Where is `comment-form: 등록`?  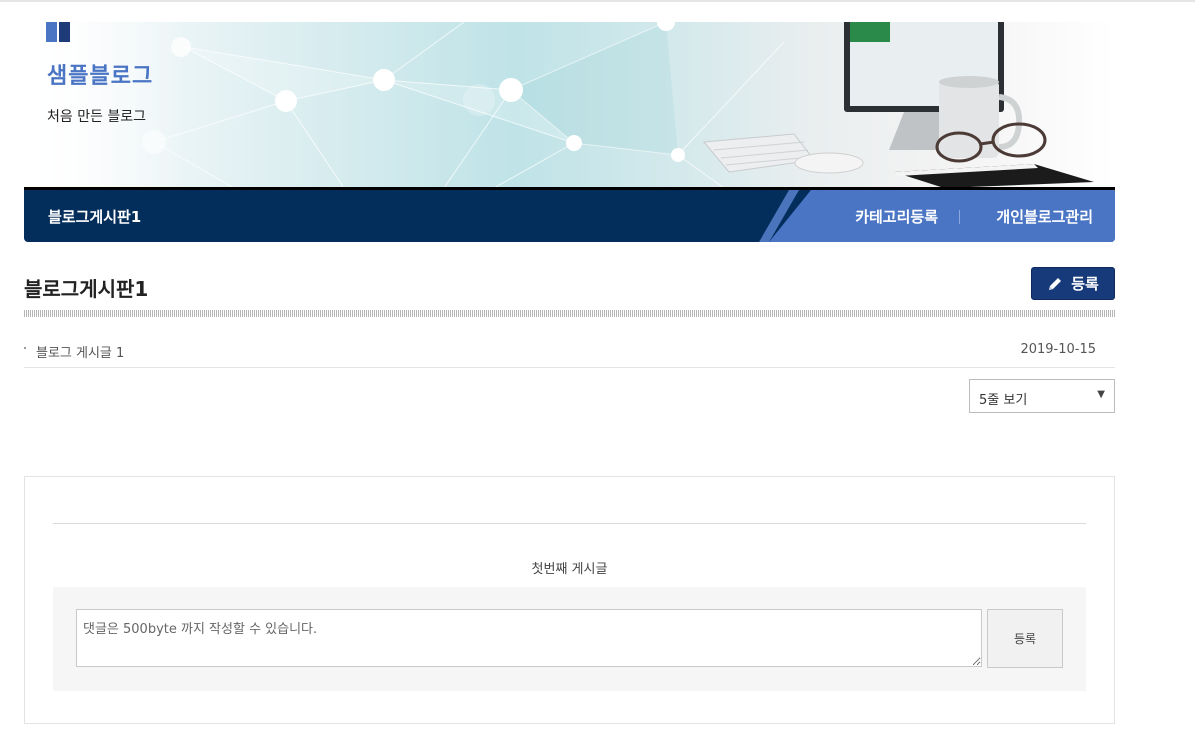
comment-form: 등록 is located at coordinates (569, 639).